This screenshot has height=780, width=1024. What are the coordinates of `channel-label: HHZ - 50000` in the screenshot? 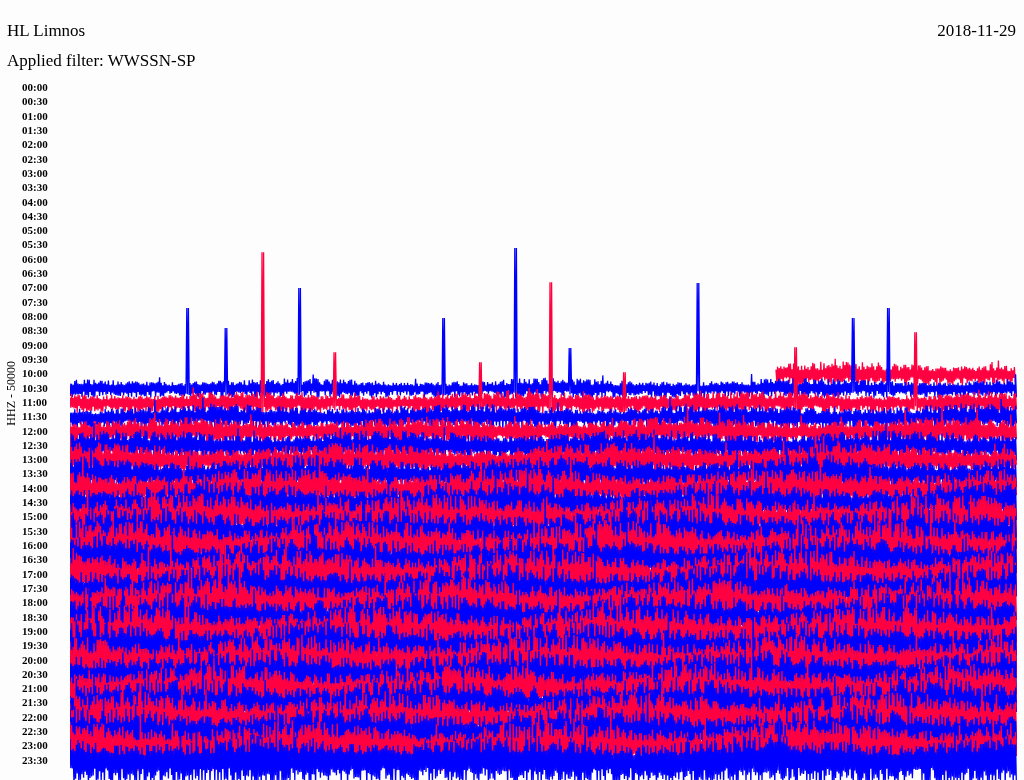 It's located at (11, 393).